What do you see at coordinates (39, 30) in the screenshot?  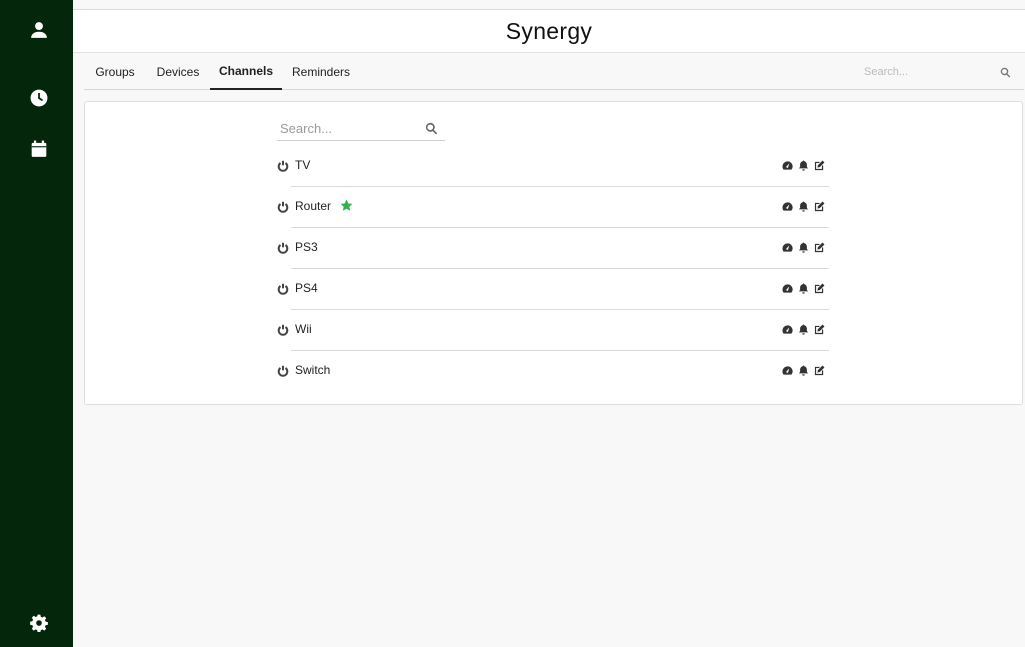 I see `user-icon` at bounding box center [39, 30].